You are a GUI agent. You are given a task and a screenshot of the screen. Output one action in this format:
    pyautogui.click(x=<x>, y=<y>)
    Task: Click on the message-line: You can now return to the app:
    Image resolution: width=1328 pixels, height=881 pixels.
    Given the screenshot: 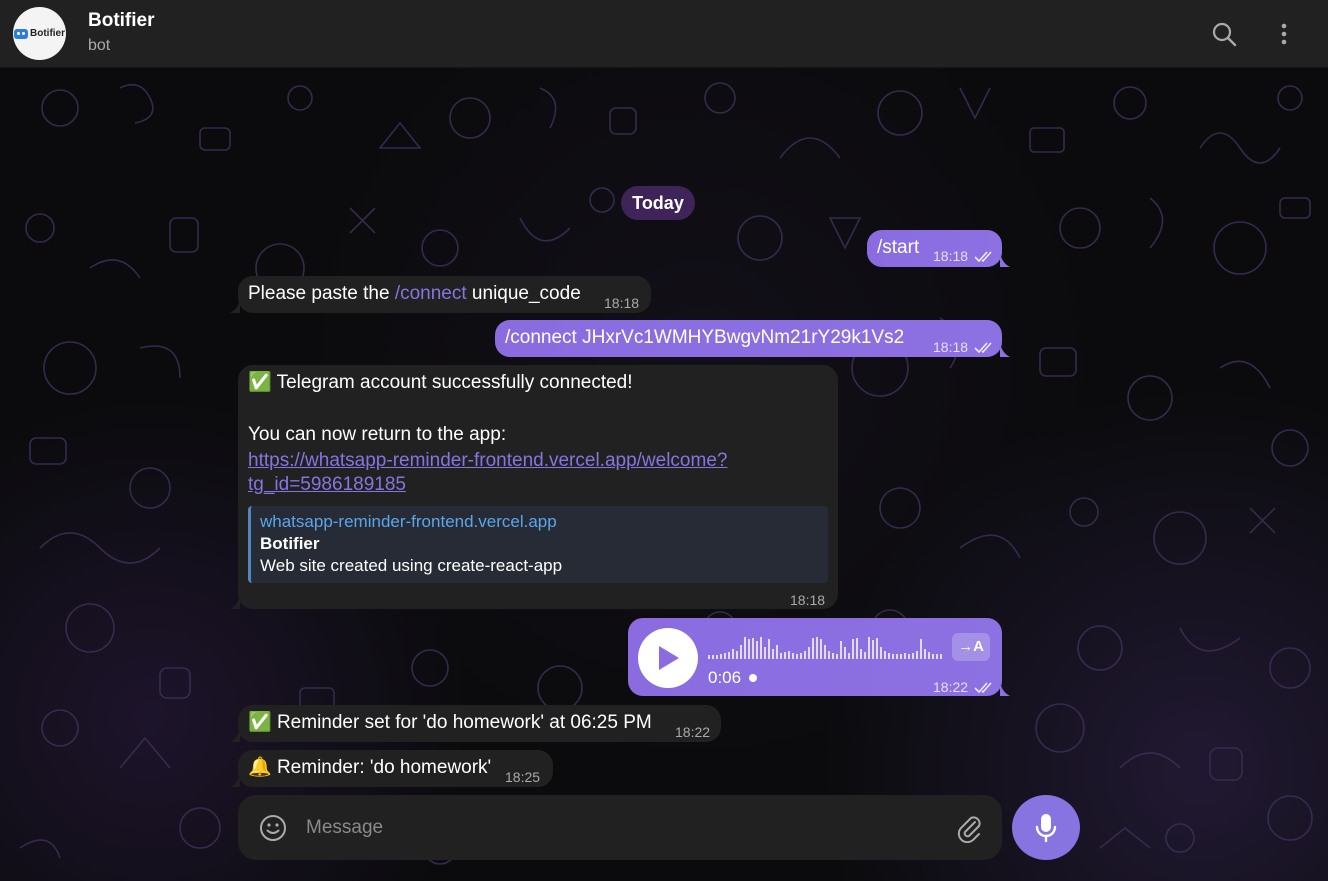 What is the action you would take?
    pyautogui.click(x=377, y=434)
    